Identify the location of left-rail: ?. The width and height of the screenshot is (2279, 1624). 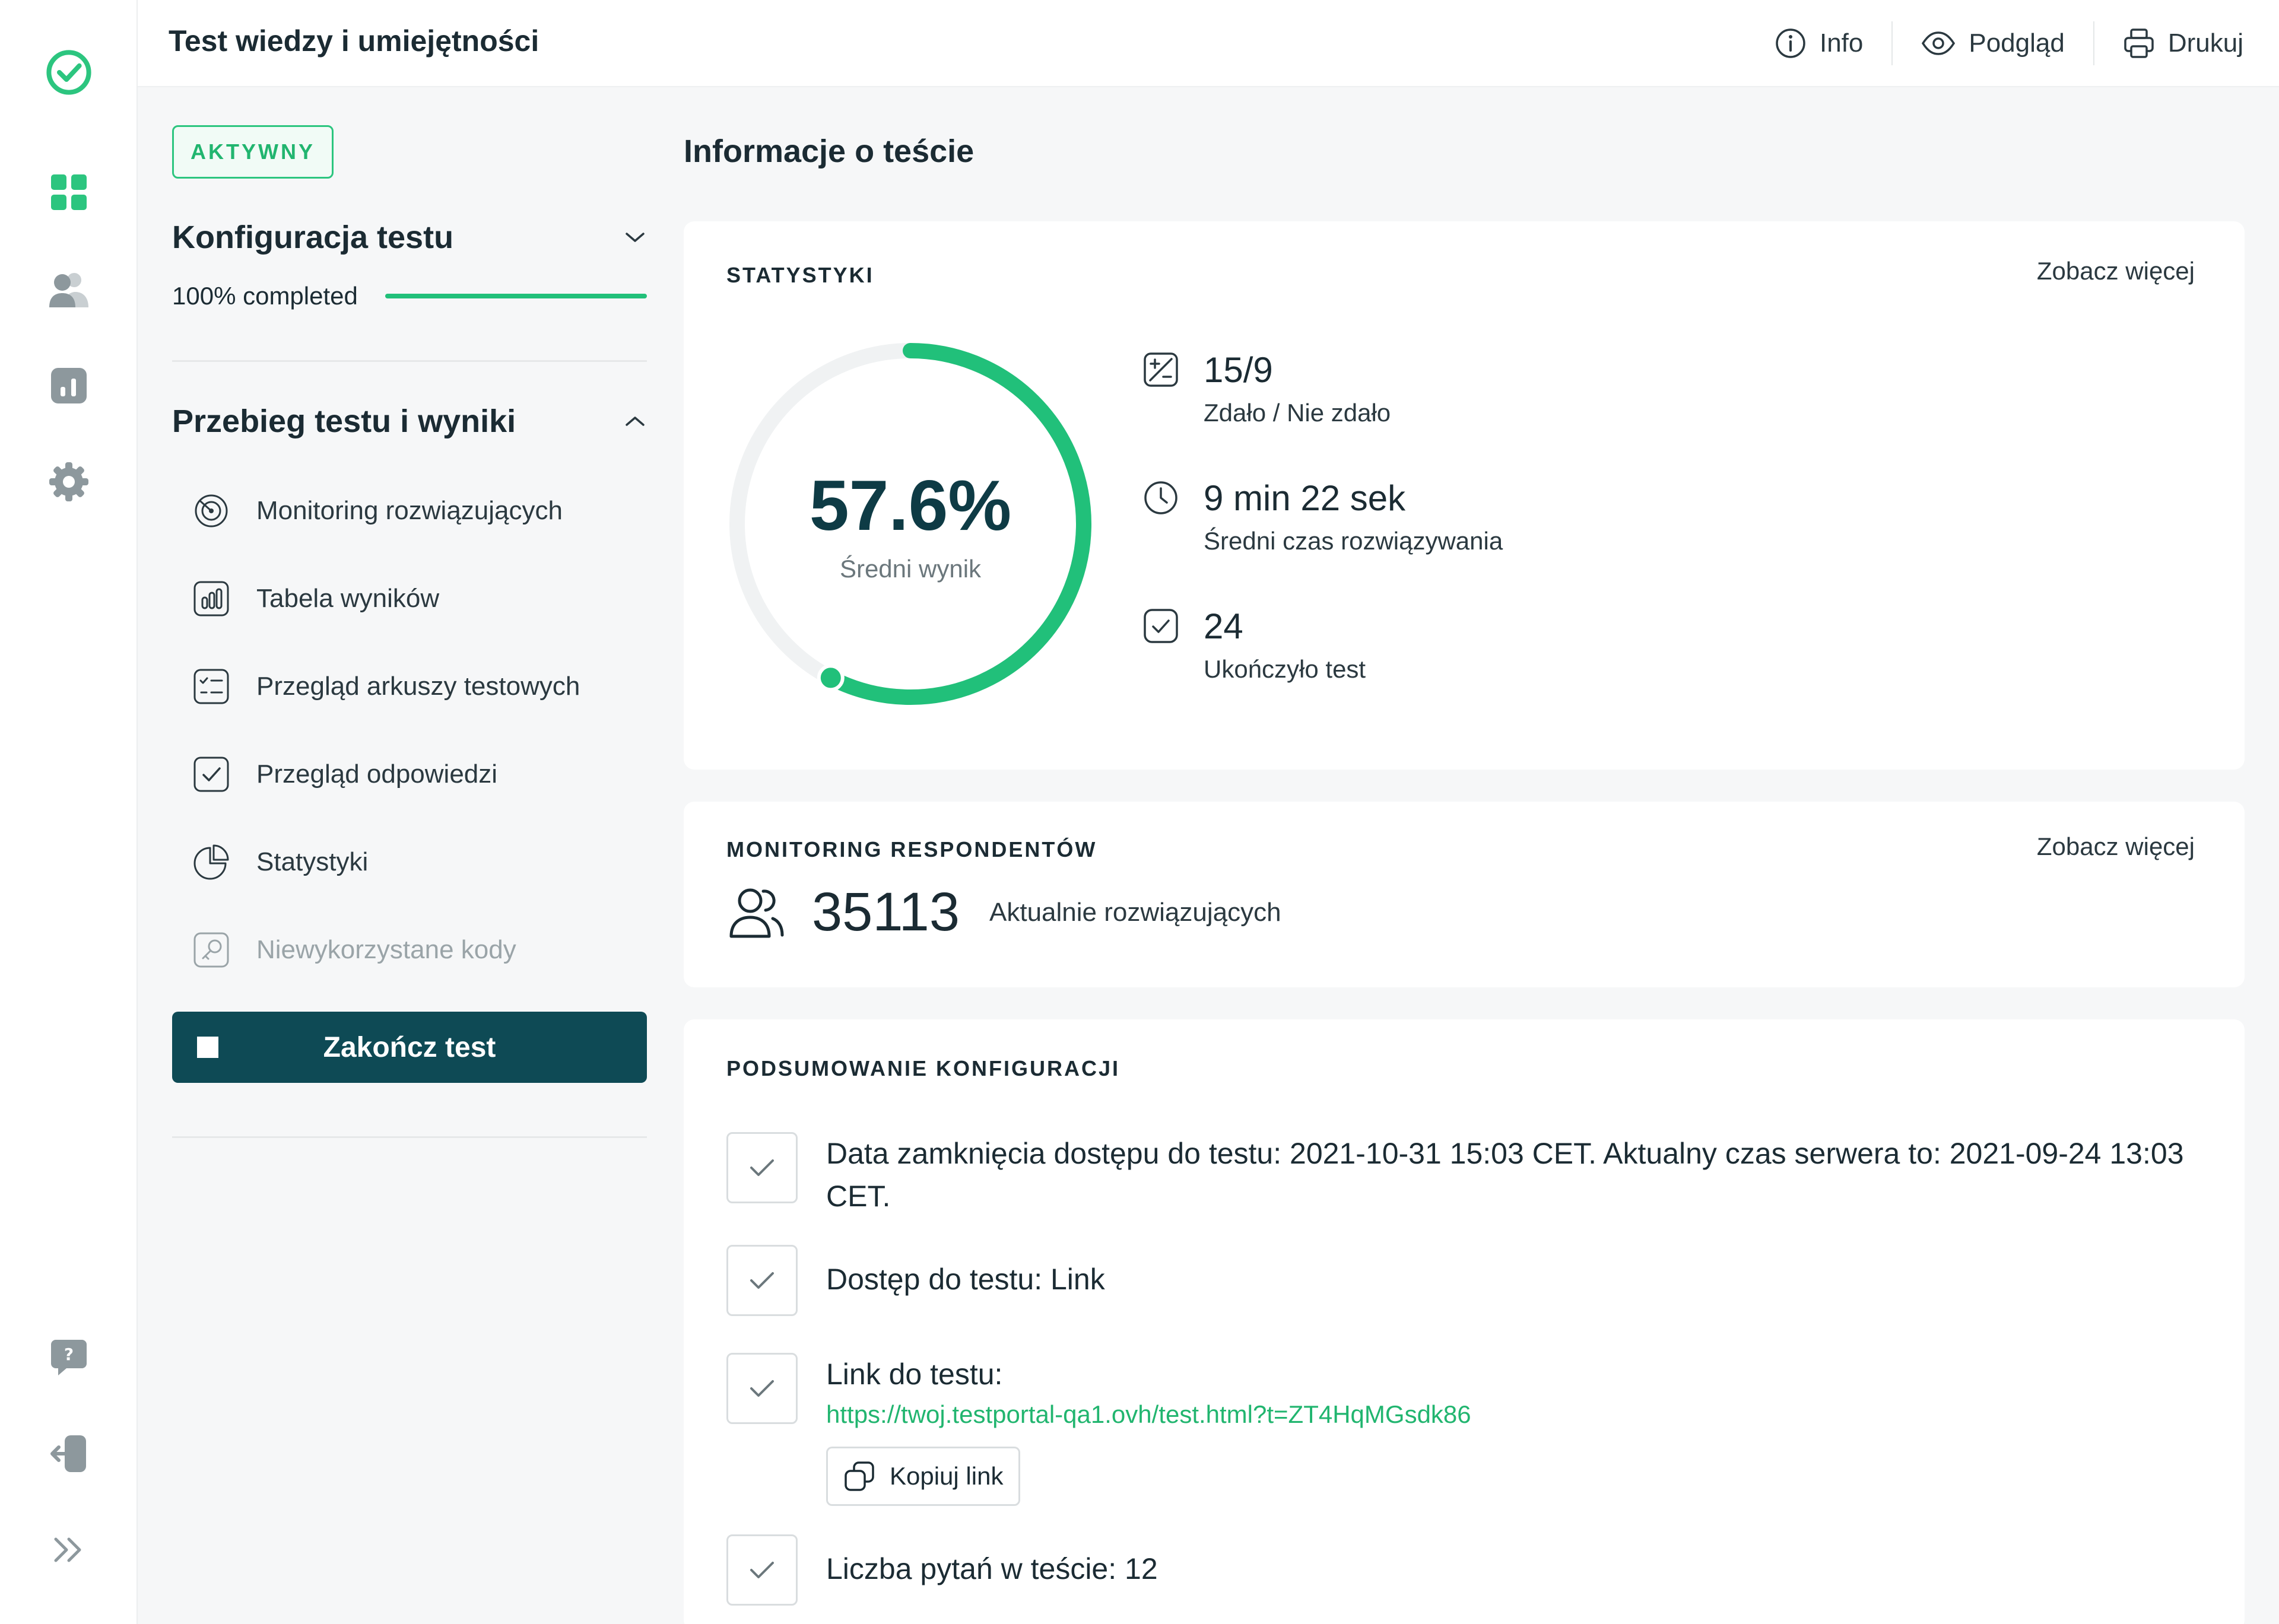
(69, 812).